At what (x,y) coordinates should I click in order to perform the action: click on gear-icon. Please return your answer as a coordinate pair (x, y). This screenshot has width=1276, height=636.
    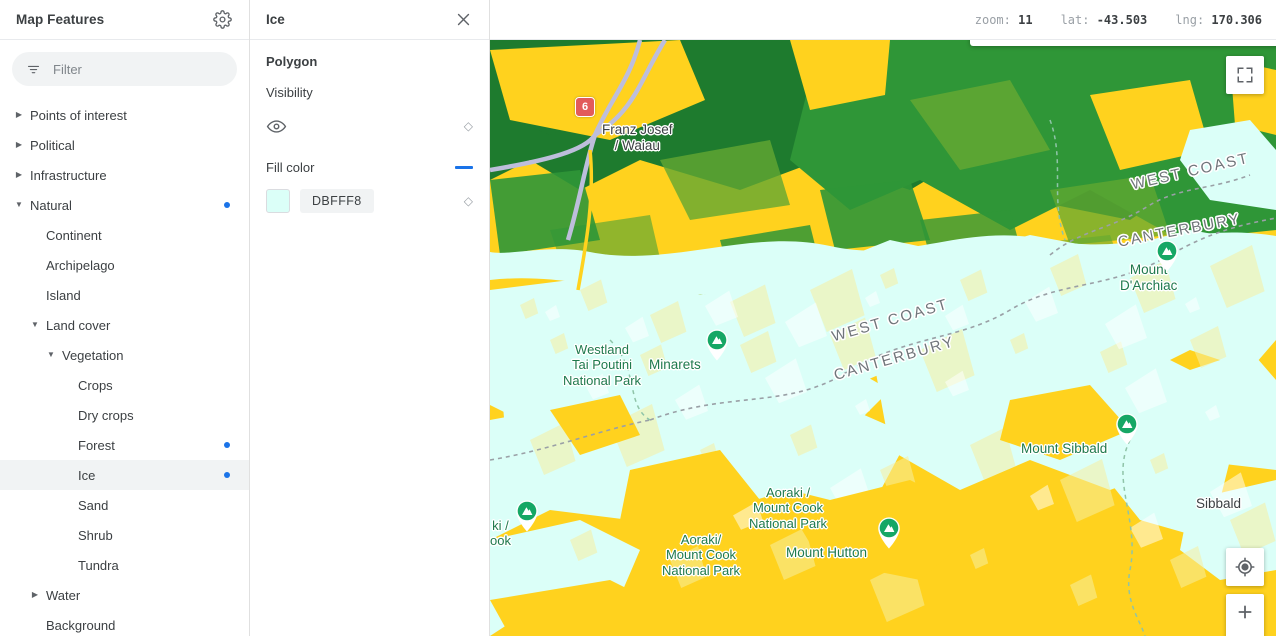
    Looking at the image, I should click on (222, 20).